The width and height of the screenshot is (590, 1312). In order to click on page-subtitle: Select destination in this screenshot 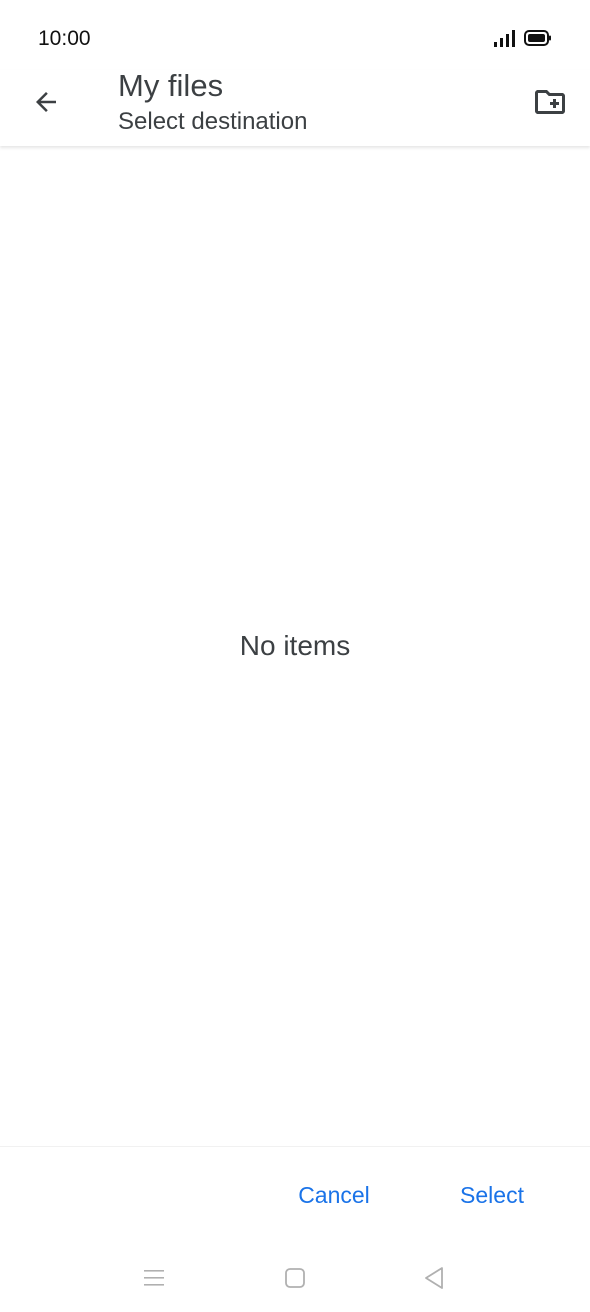, I will do `click(213, 121)`.